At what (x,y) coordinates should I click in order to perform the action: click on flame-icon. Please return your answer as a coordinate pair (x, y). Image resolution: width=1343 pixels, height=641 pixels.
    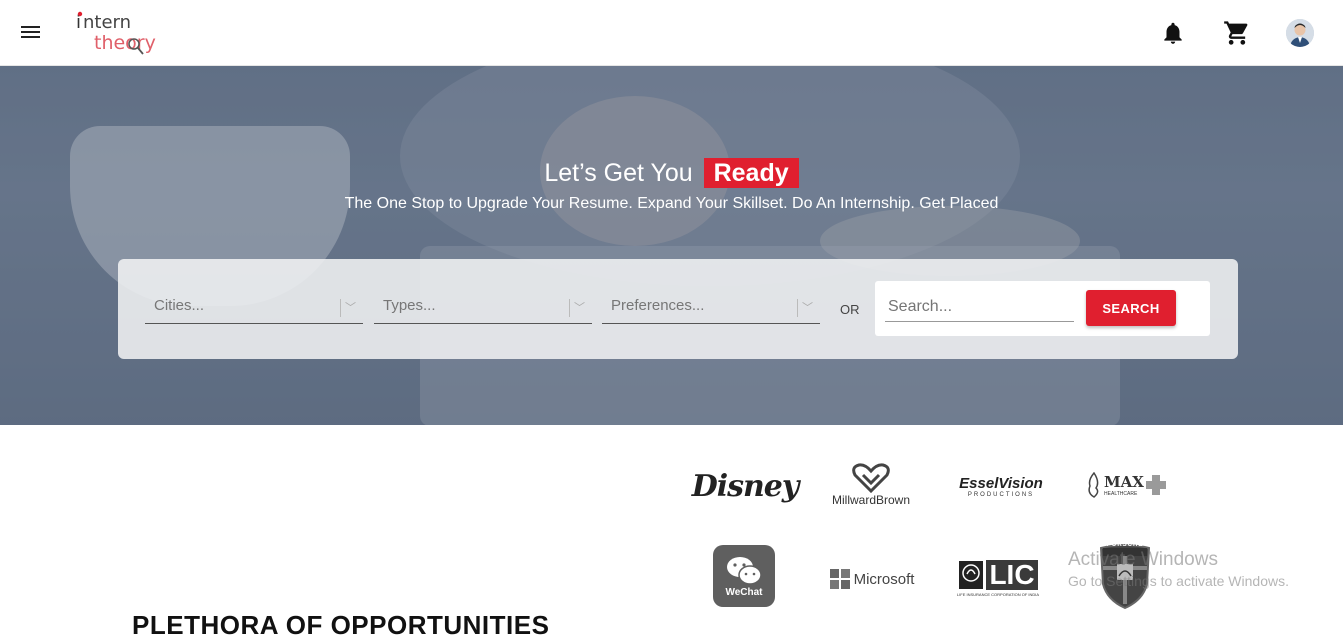
    Looking at the image, I should click on (1093, 485).